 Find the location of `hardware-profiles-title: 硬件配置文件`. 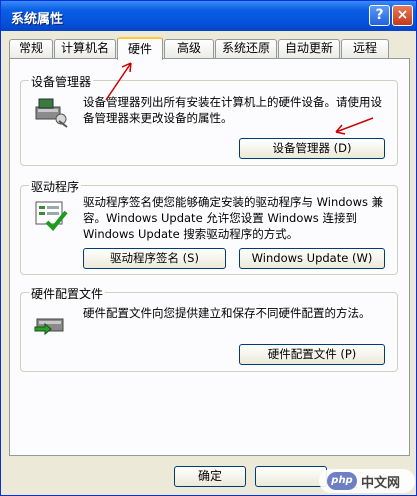

hardware-profiles-title: 硬件配置文件 is located at coordinates (67, 293).